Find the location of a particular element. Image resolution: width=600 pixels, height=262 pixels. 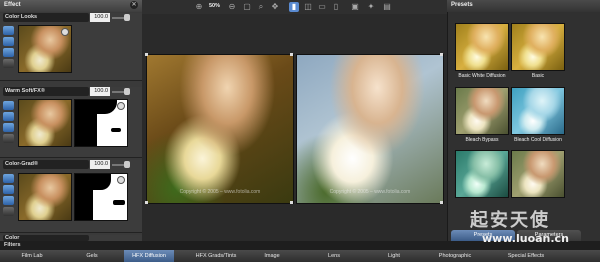

effect-title: Color Looks is located at coordinates (46, 17).